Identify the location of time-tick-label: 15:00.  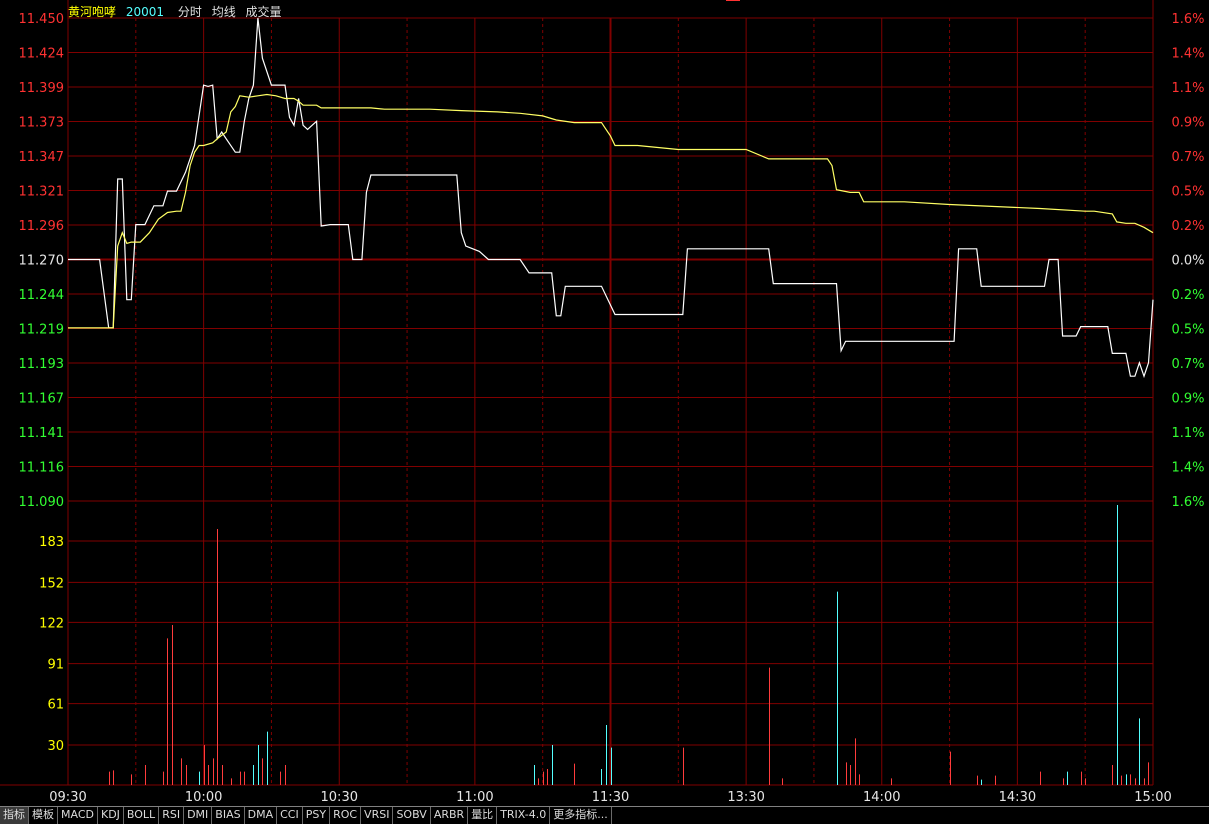
(1152, 797).